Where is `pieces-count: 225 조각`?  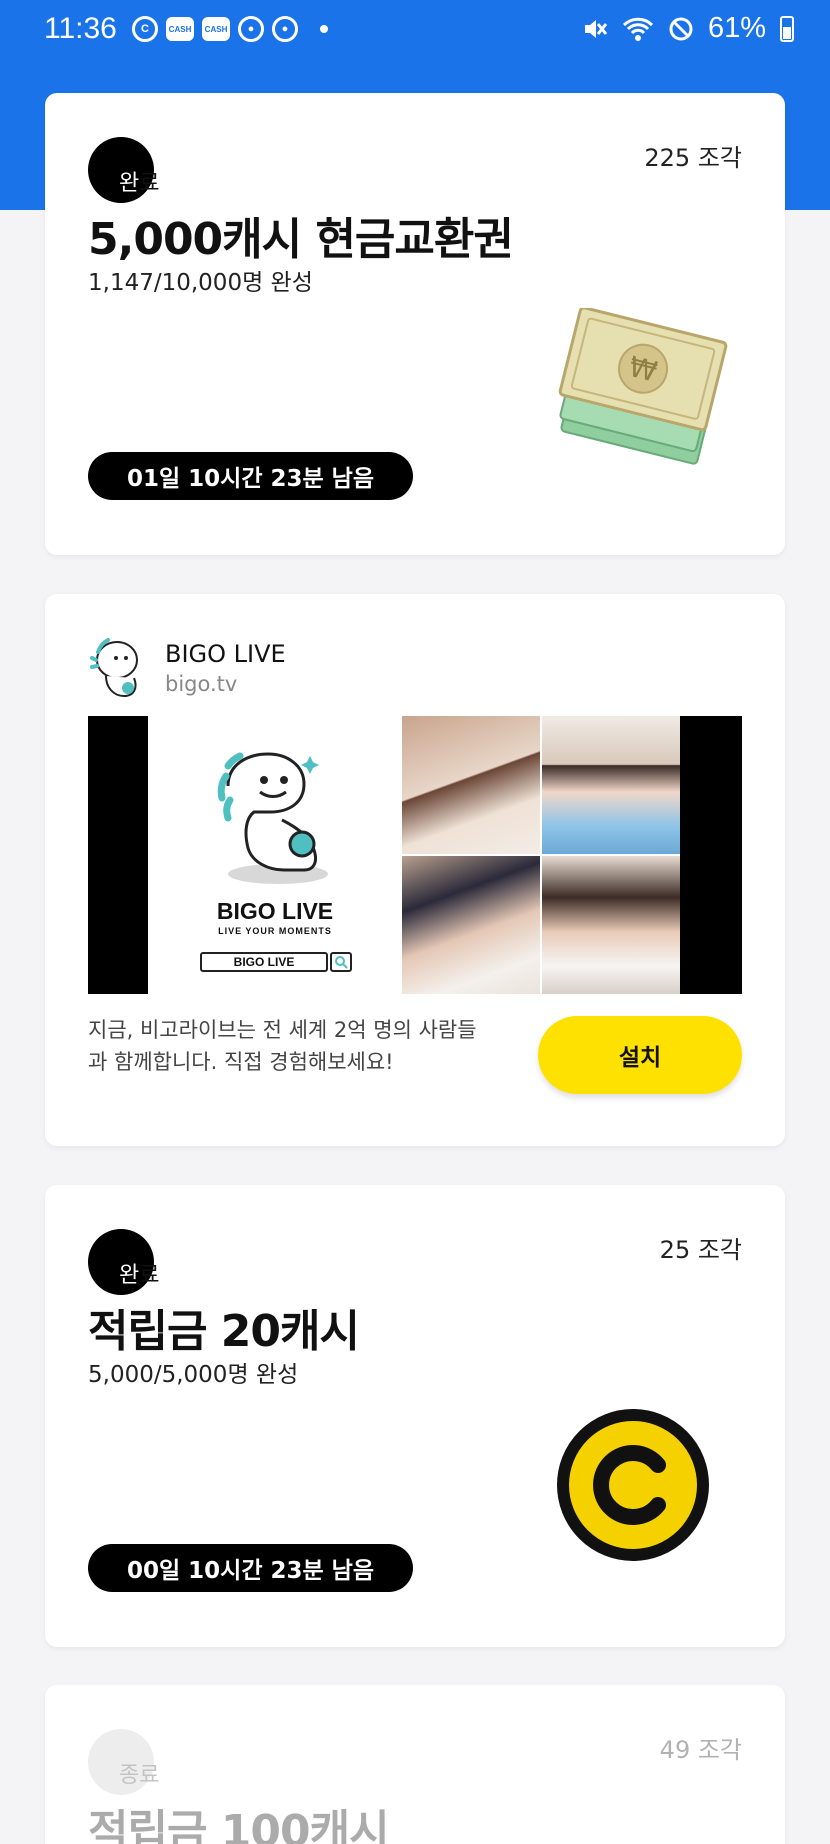
pieces-count: 225 조각 is located at coordinates (693, 158).